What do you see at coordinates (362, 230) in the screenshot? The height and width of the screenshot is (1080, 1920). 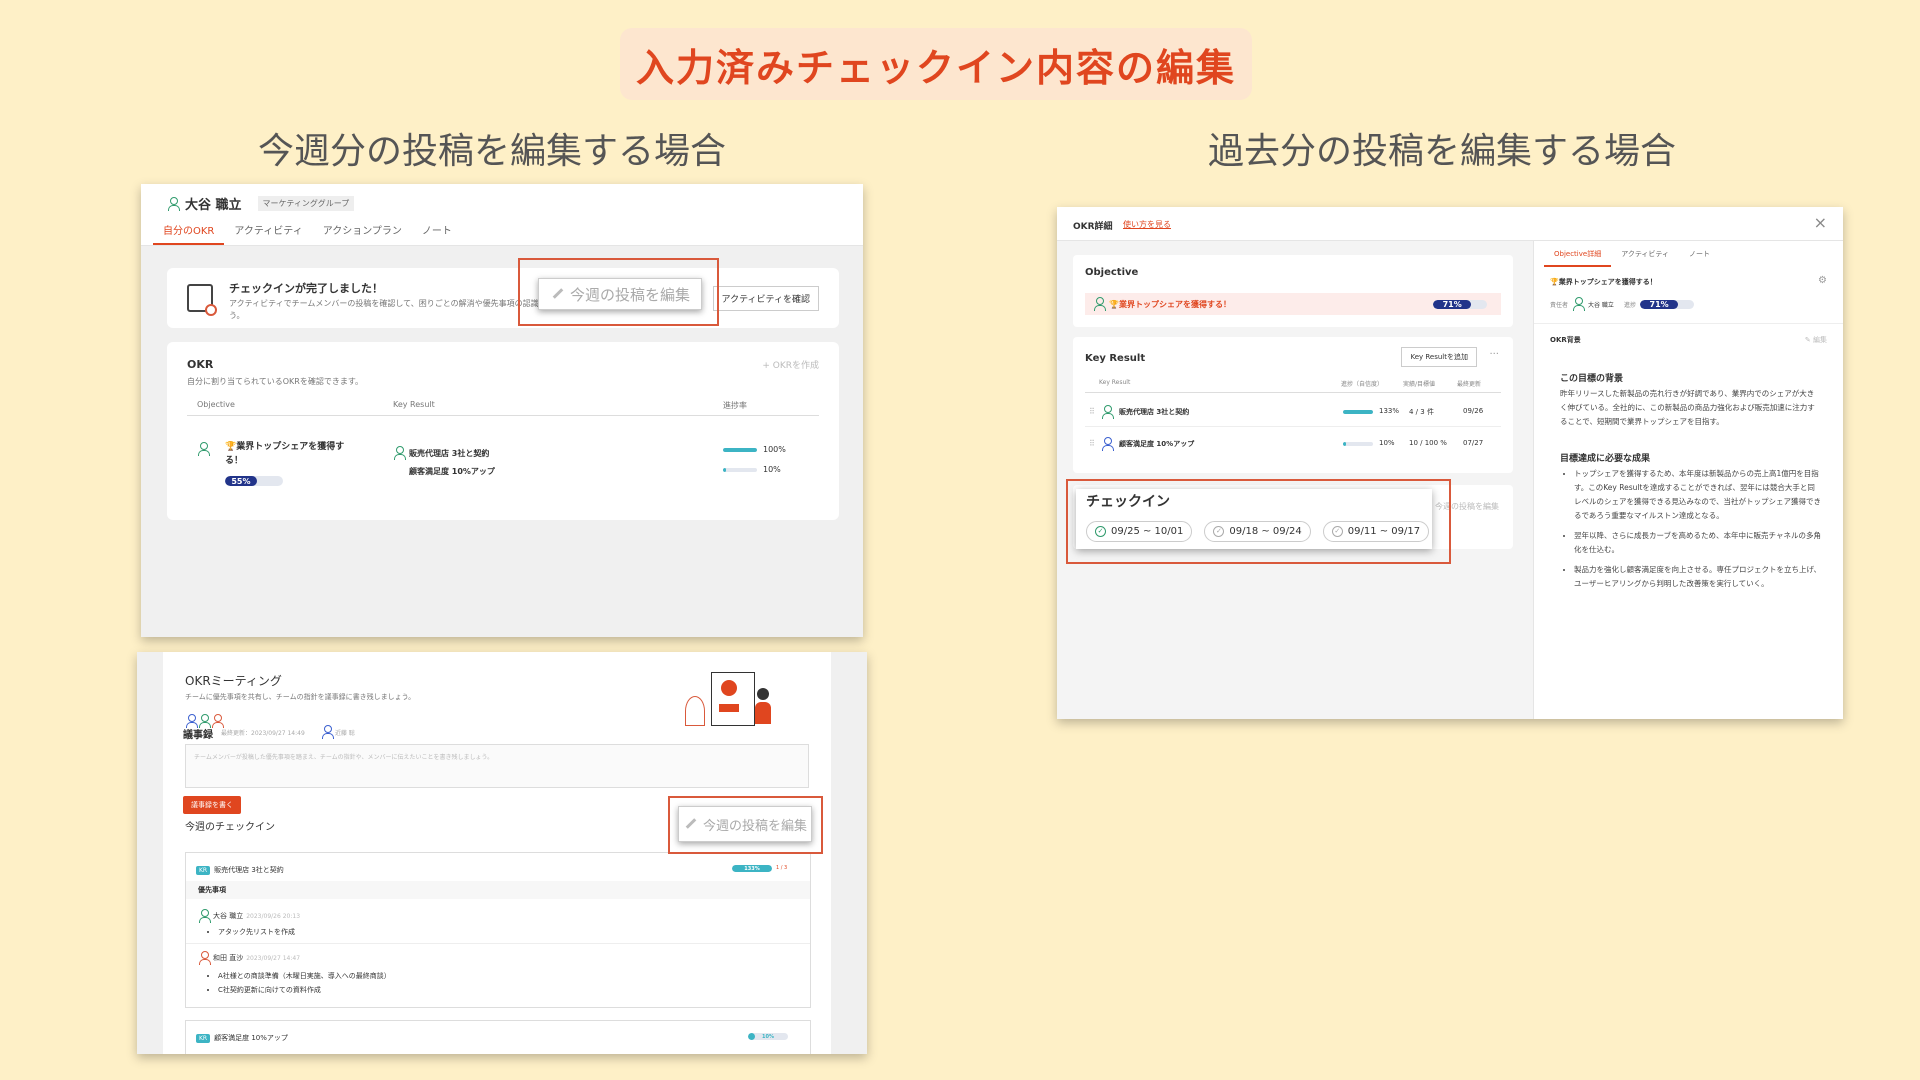 I see `tab-action-plan: アクションプラン` at bounding box center [362, 230].